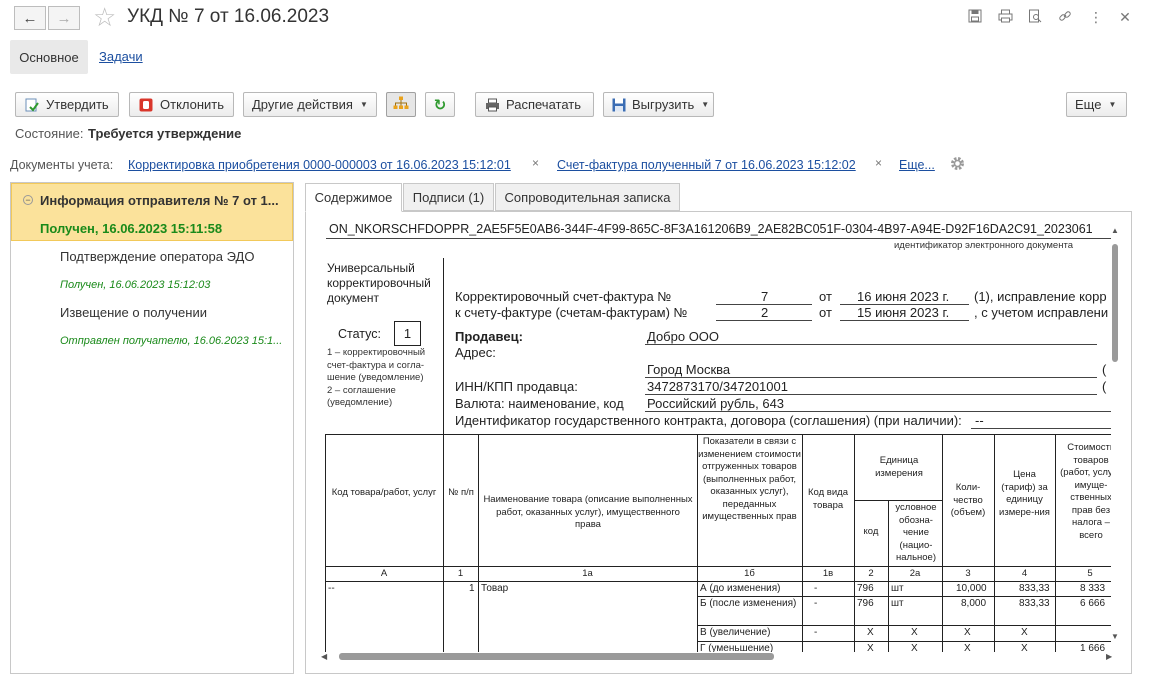 This screenshot has width=1151, height=686. What do you see at coordinates (825, 296) in the screenshot?
I see `invoice-from: от` at bounding box center [825, 296].